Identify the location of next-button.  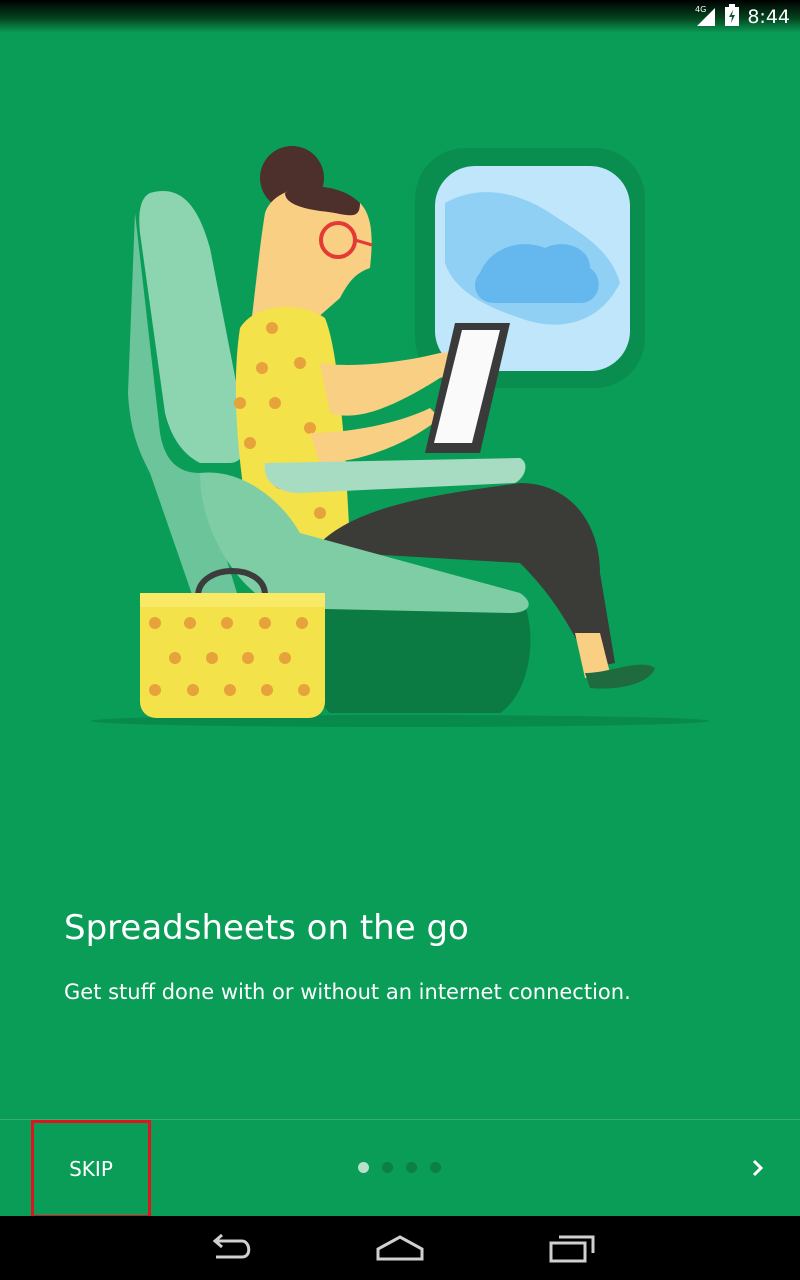
(758, 1168).